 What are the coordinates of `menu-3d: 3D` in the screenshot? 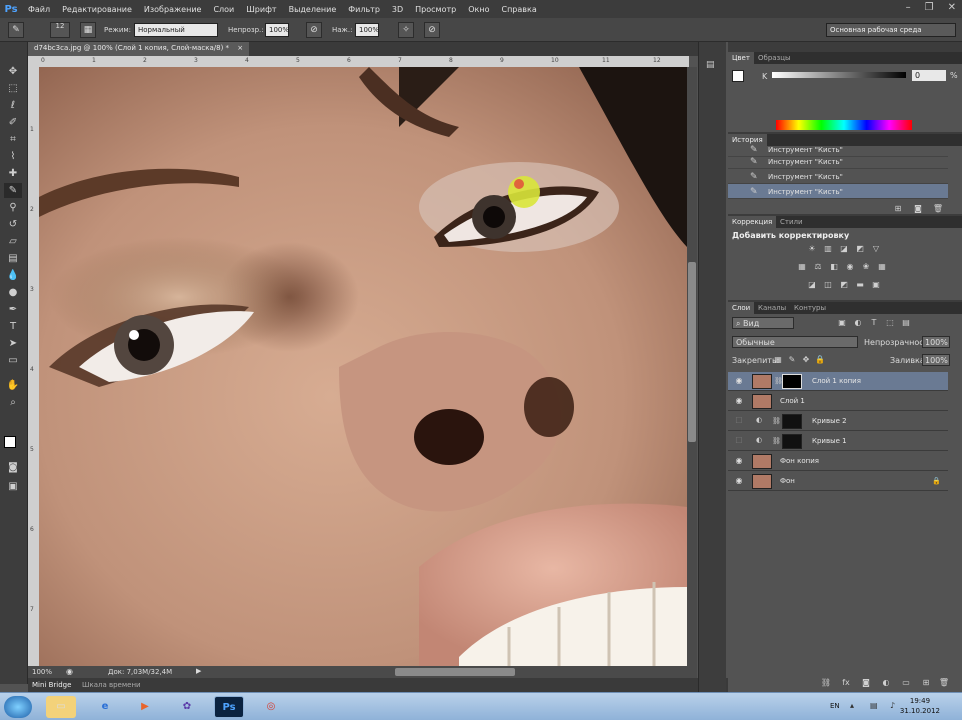 It's located at (397, 9).